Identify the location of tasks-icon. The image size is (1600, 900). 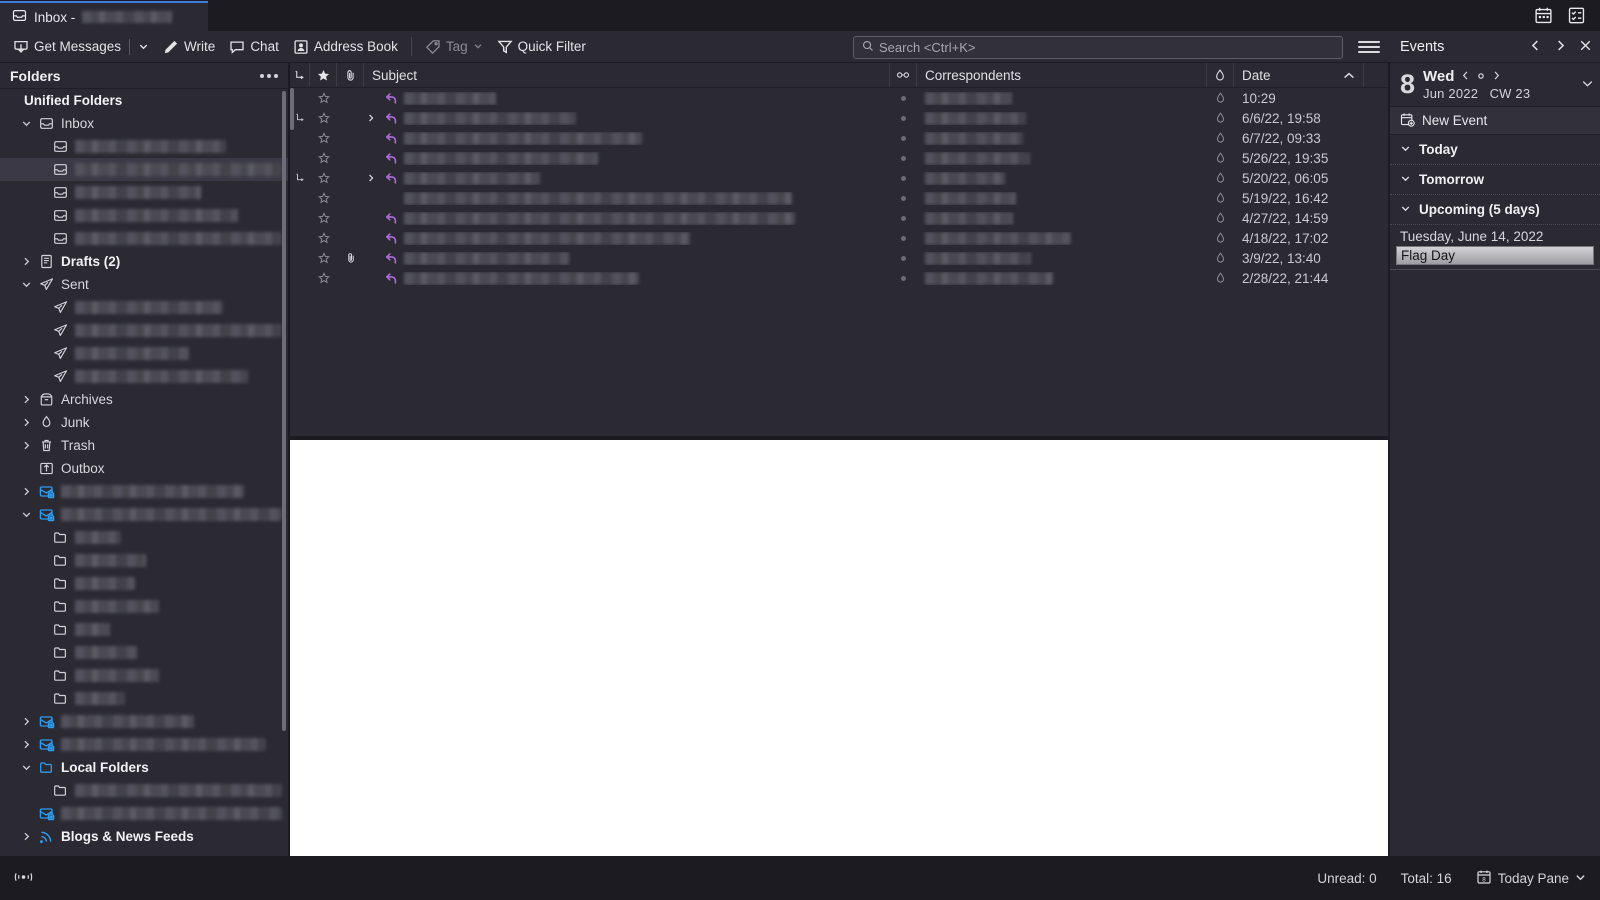
(1576, 15).